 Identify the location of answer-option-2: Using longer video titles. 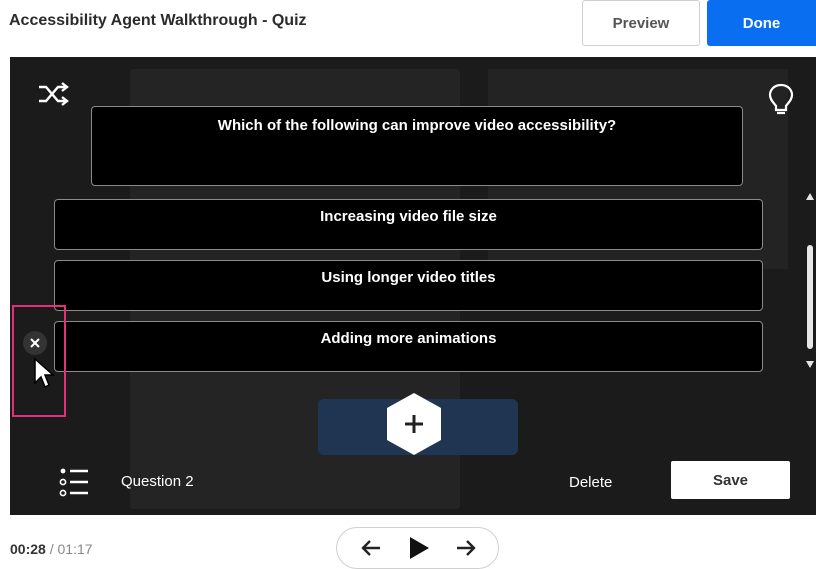
(408, 285).